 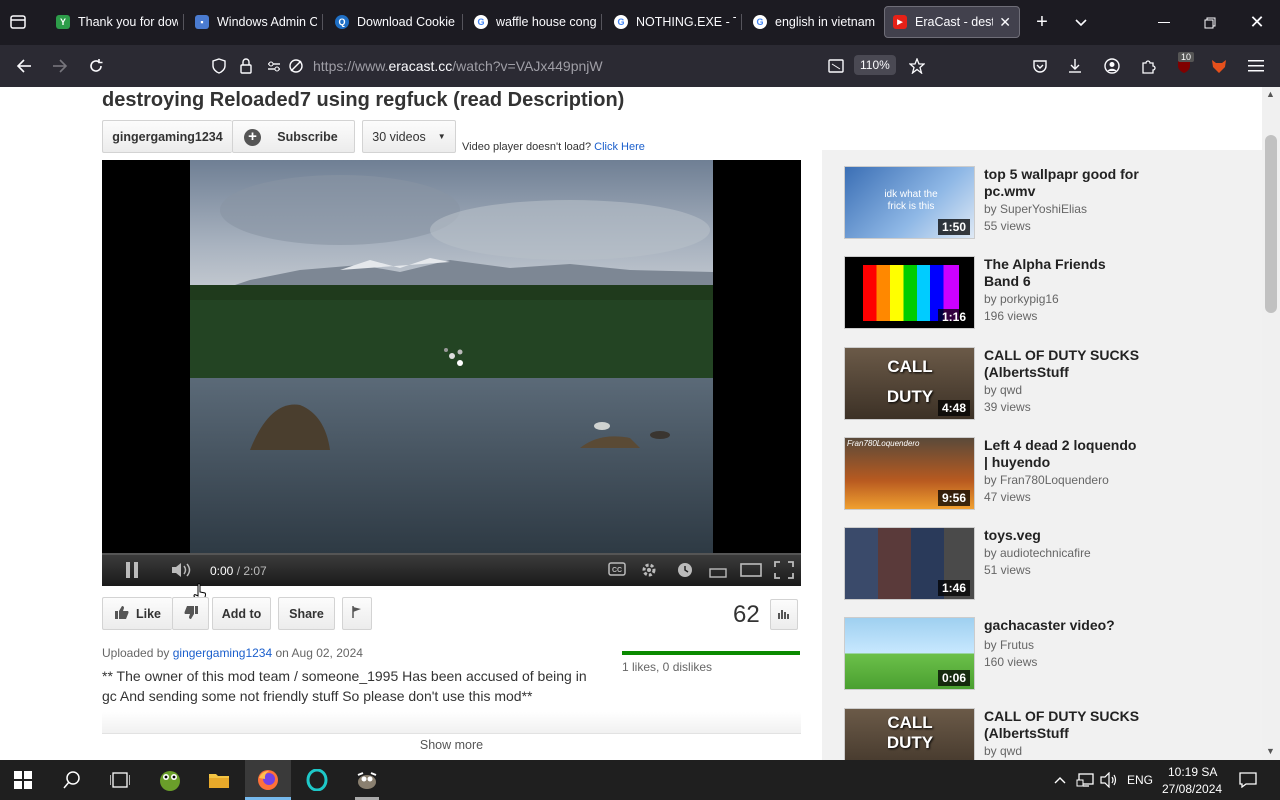 What do you see at coordinates (367, 780) in the screenshot?
I see `gimp-icon` at bounding box center [367, 780].